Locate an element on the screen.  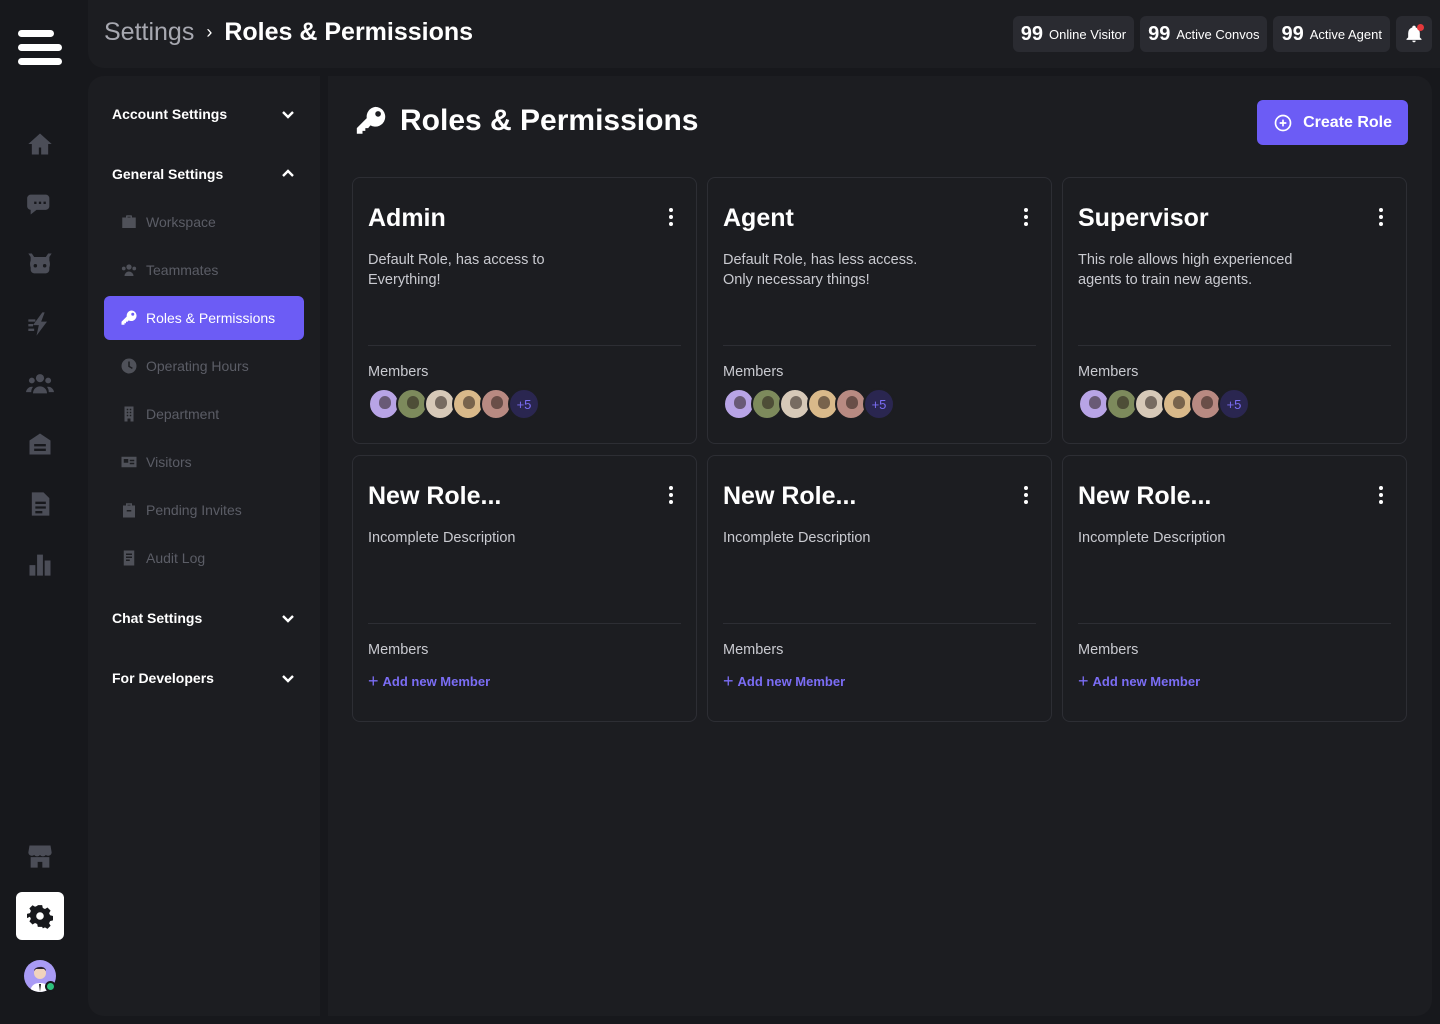
inbox-icon is located at coordinates (40, 444).